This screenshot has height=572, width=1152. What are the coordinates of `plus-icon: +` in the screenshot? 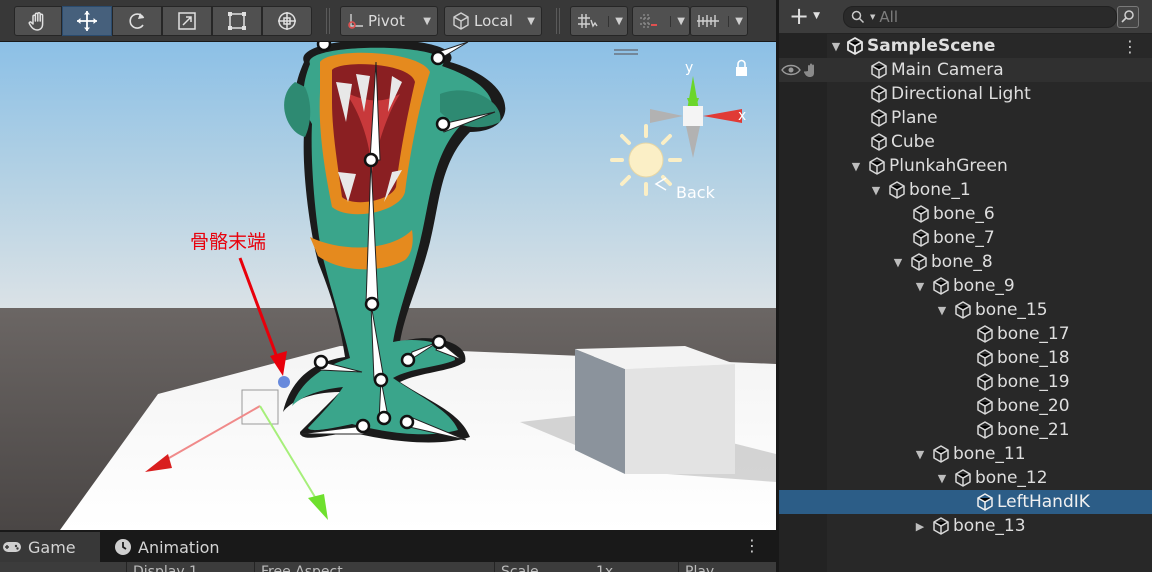 It's located at (799, 16).